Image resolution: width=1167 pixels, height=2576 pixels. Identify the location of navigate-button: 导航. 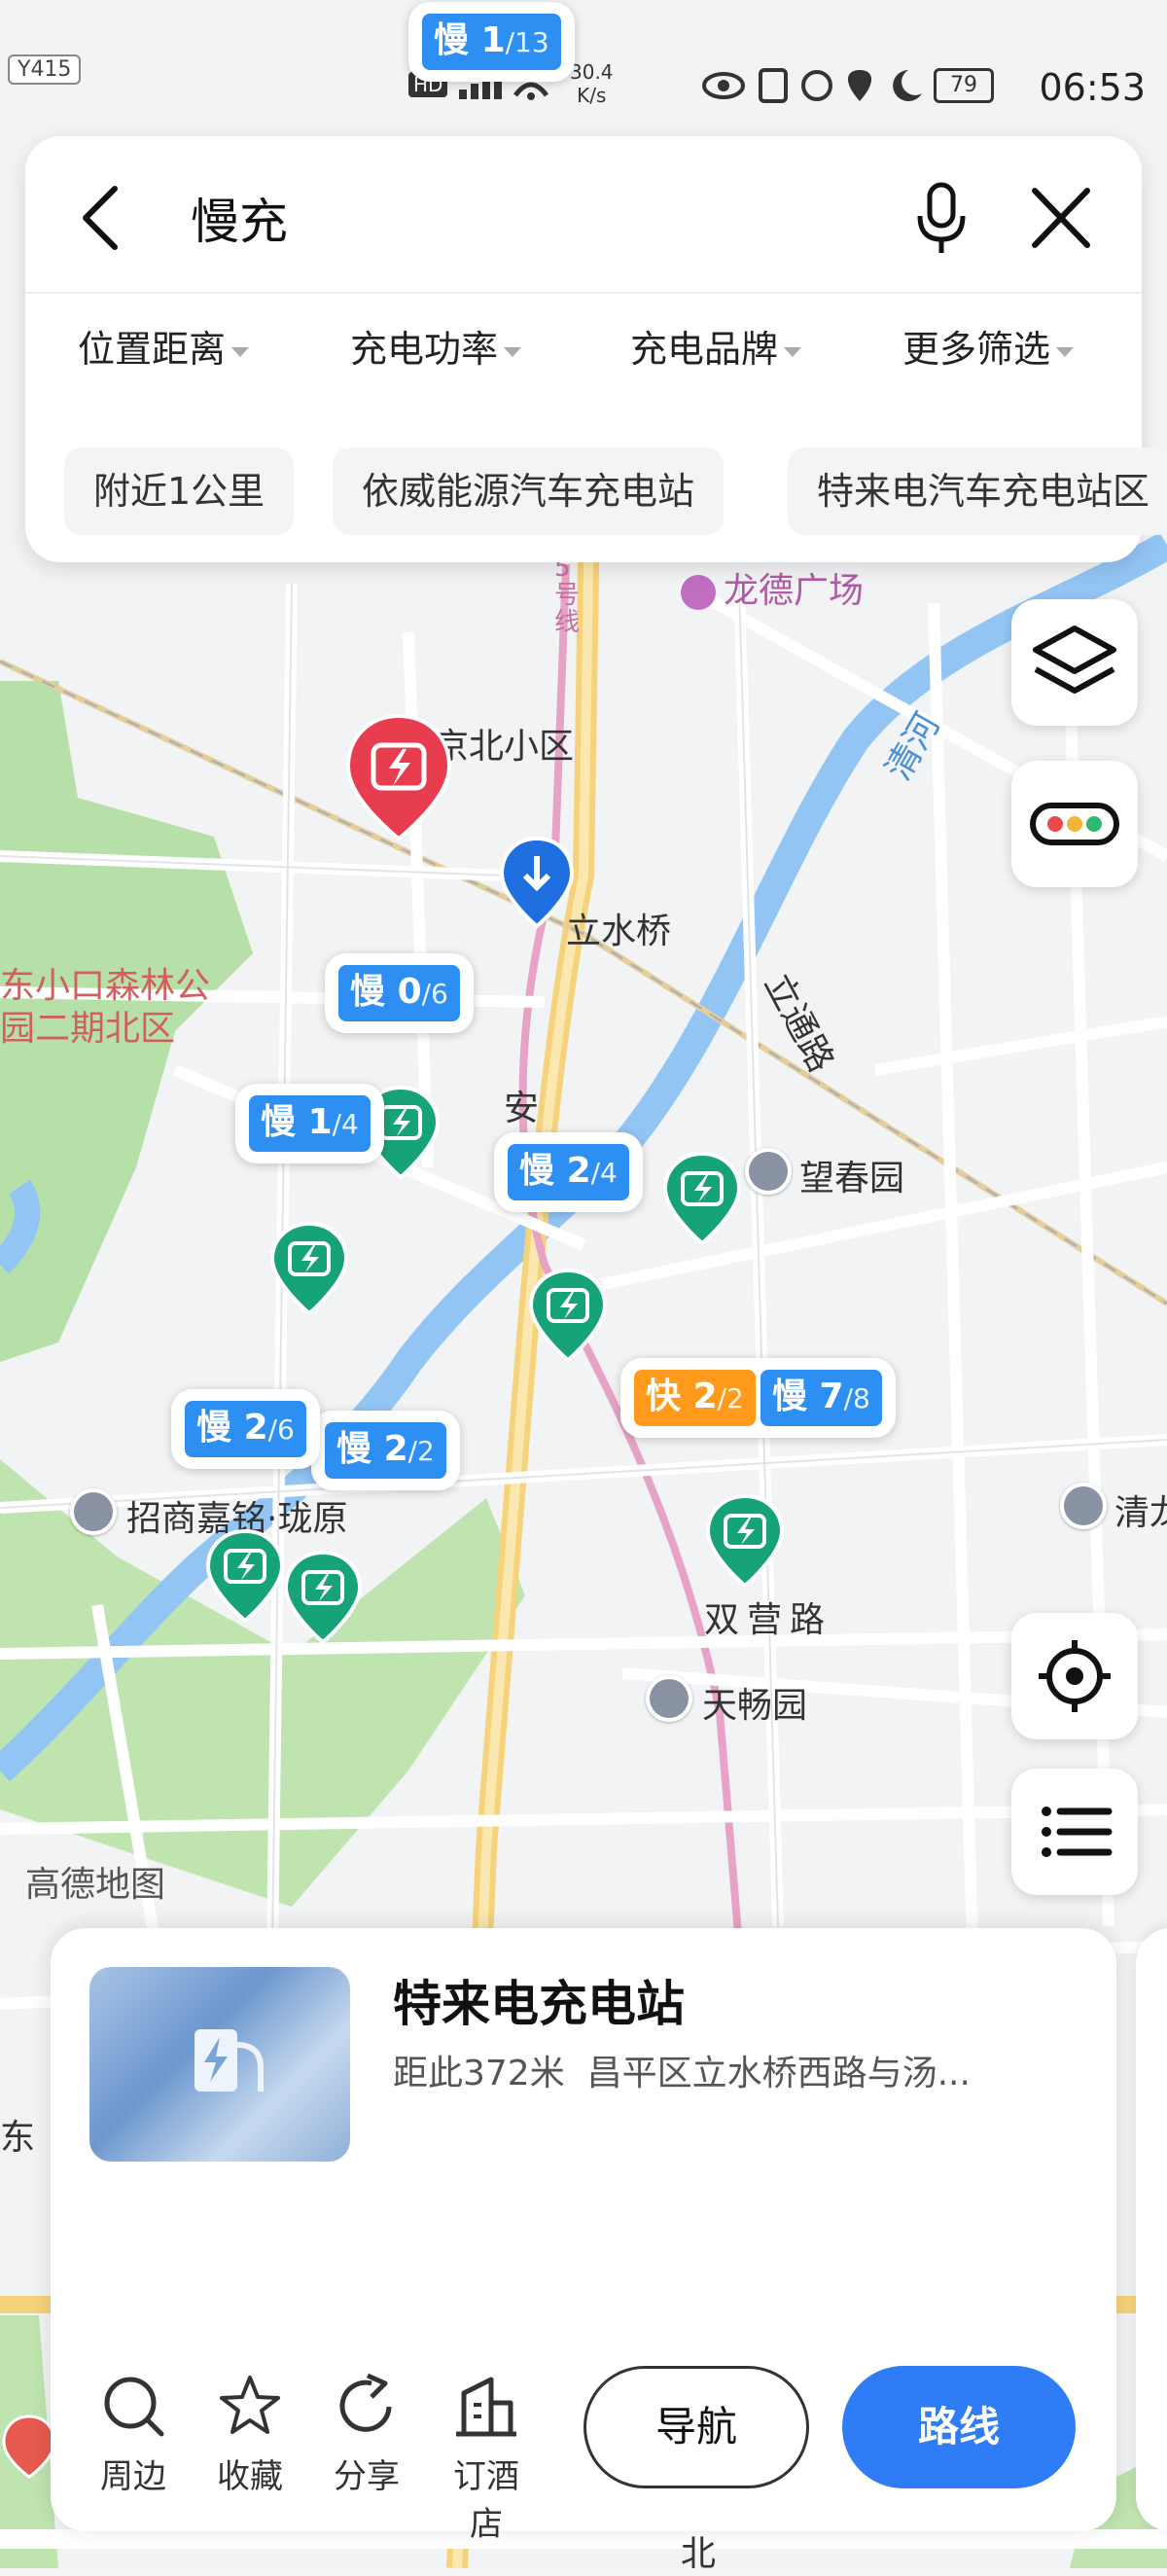
(696, 2427).